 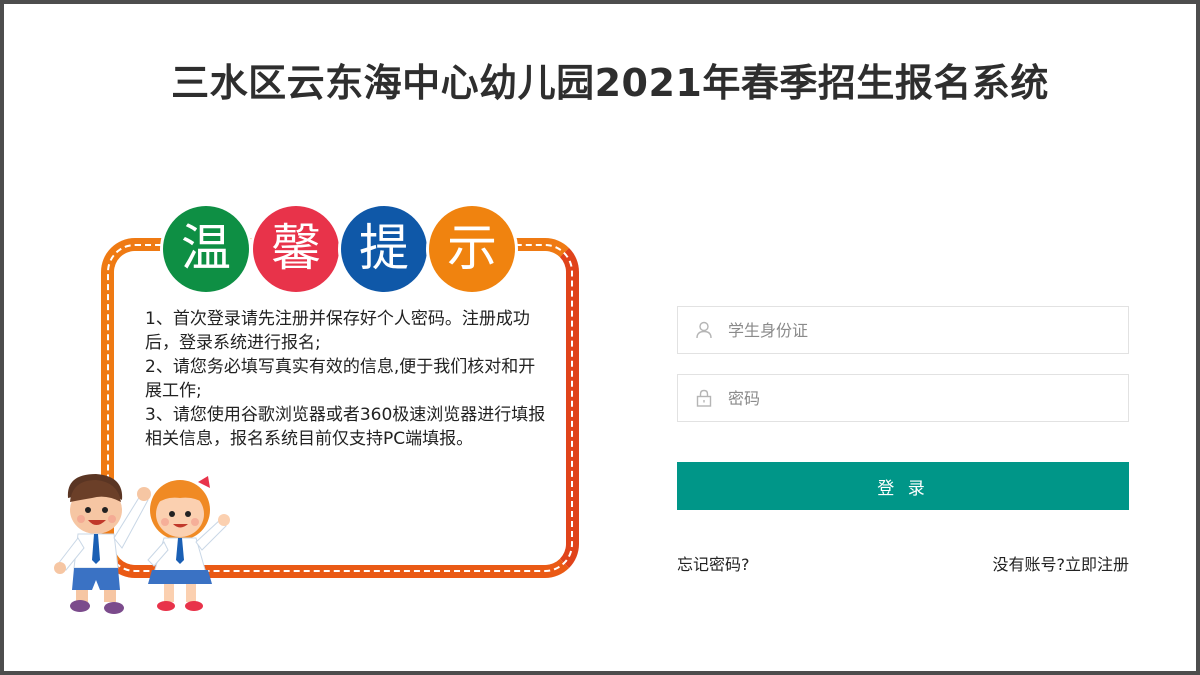 I want to click on boy-figure, so click(x=102, y=544).